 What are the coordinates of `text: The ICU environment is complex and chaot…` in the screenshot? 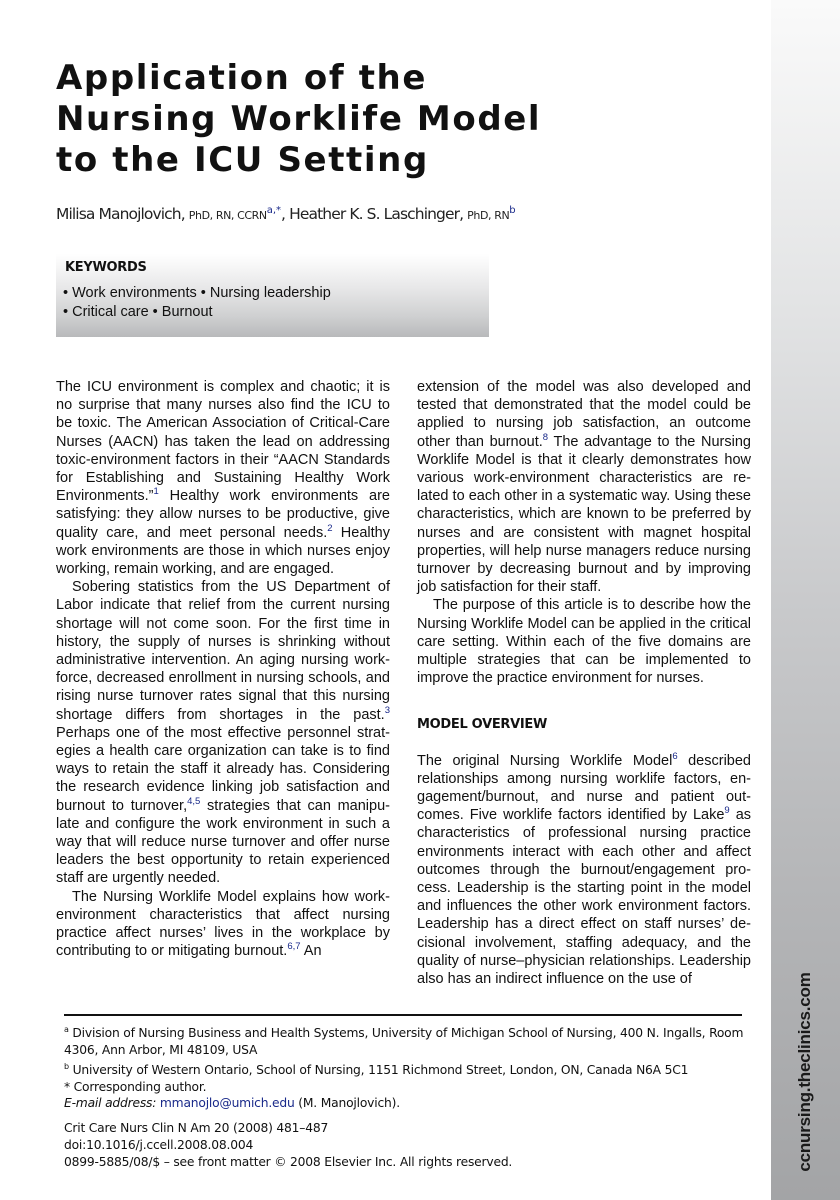 It's located at (223, 442).